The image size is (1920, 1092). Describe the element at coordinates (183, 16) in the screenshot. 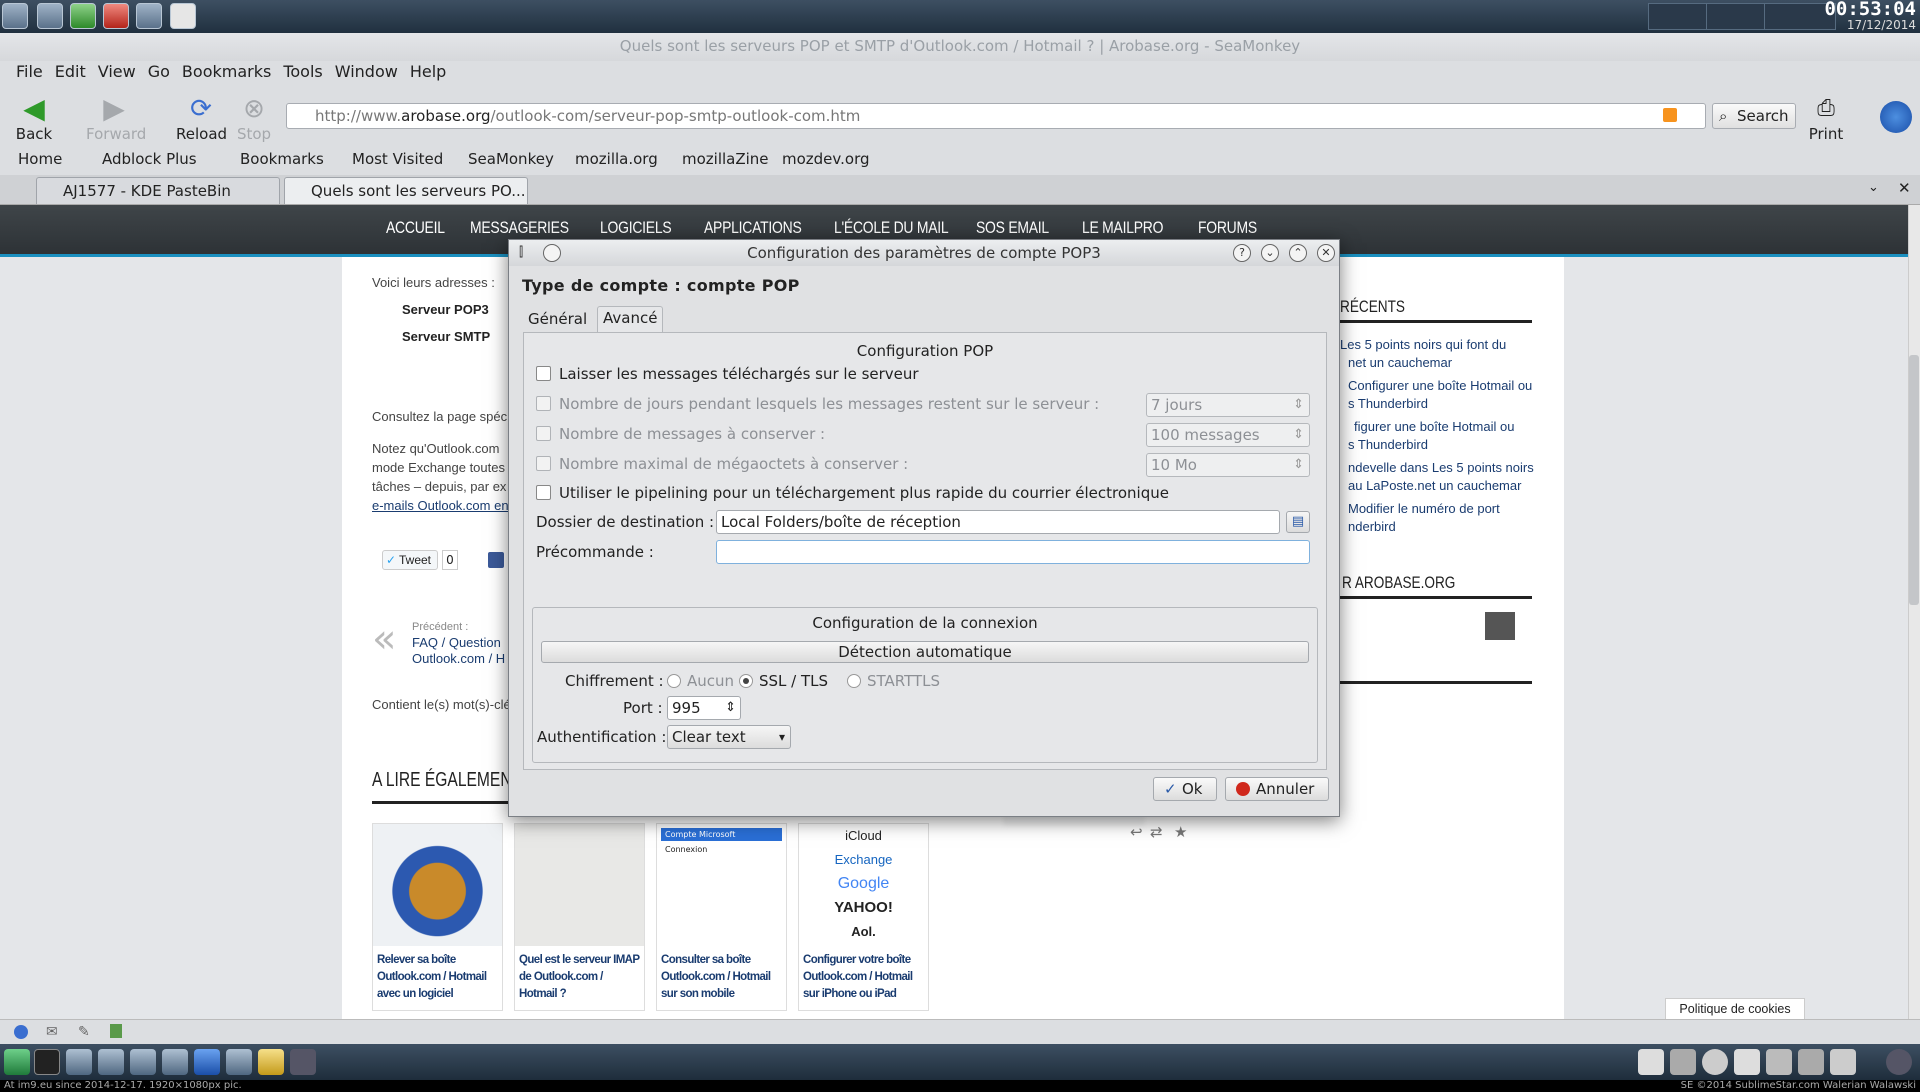

I see `clipboard-icon` at that location.